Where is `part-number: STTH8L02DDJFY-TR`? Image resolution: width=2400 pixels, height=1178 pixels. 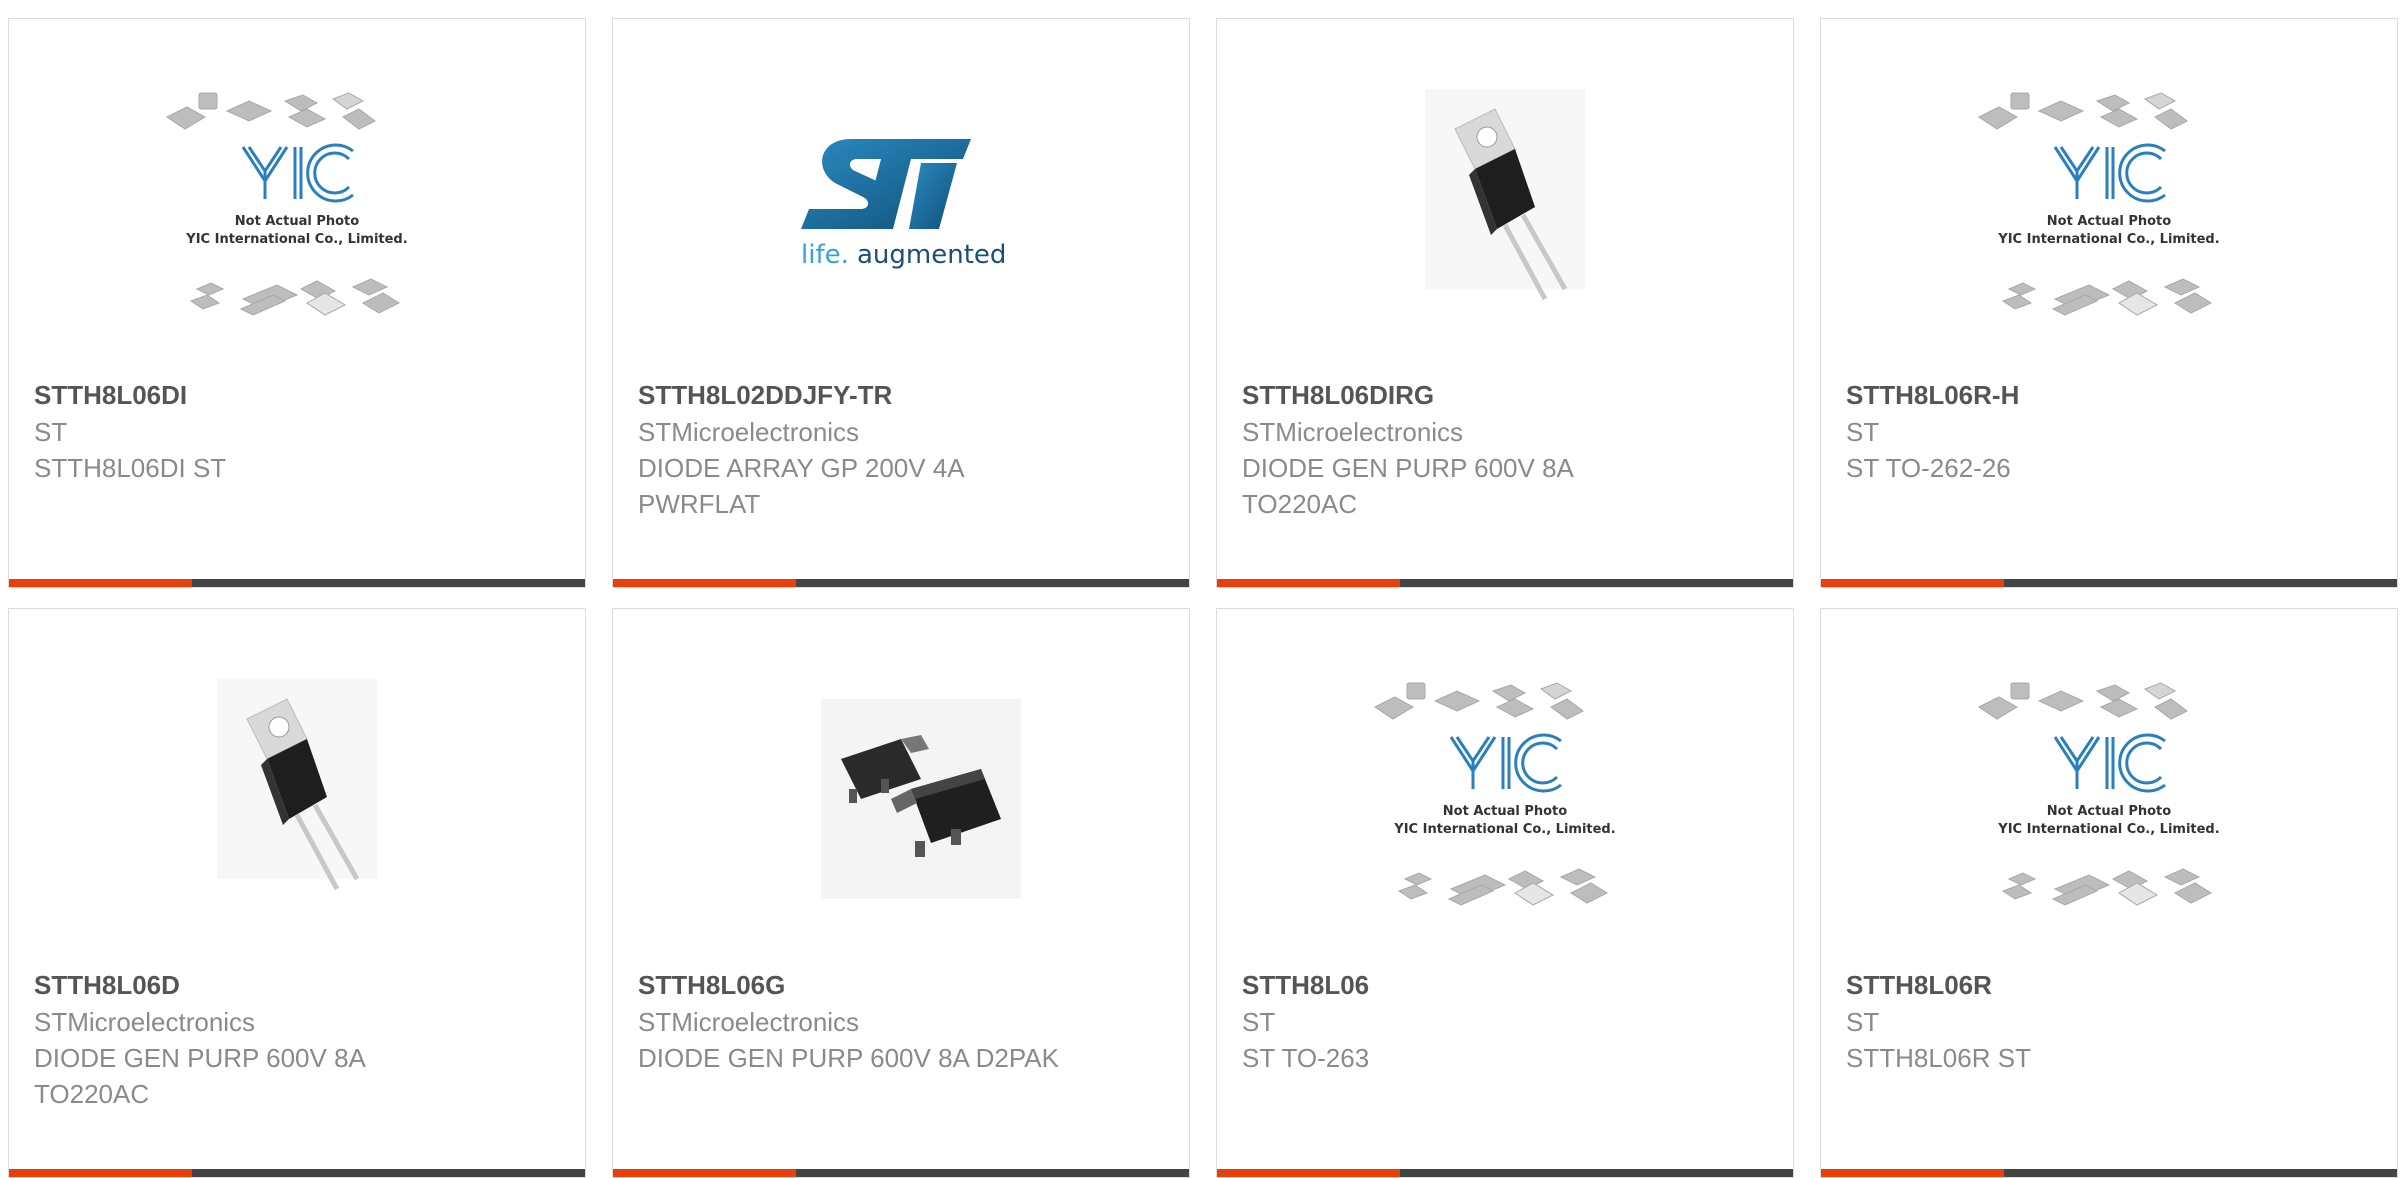 part-number: STTH8L02DDJFY-TR is located at coordinates (765, 395).